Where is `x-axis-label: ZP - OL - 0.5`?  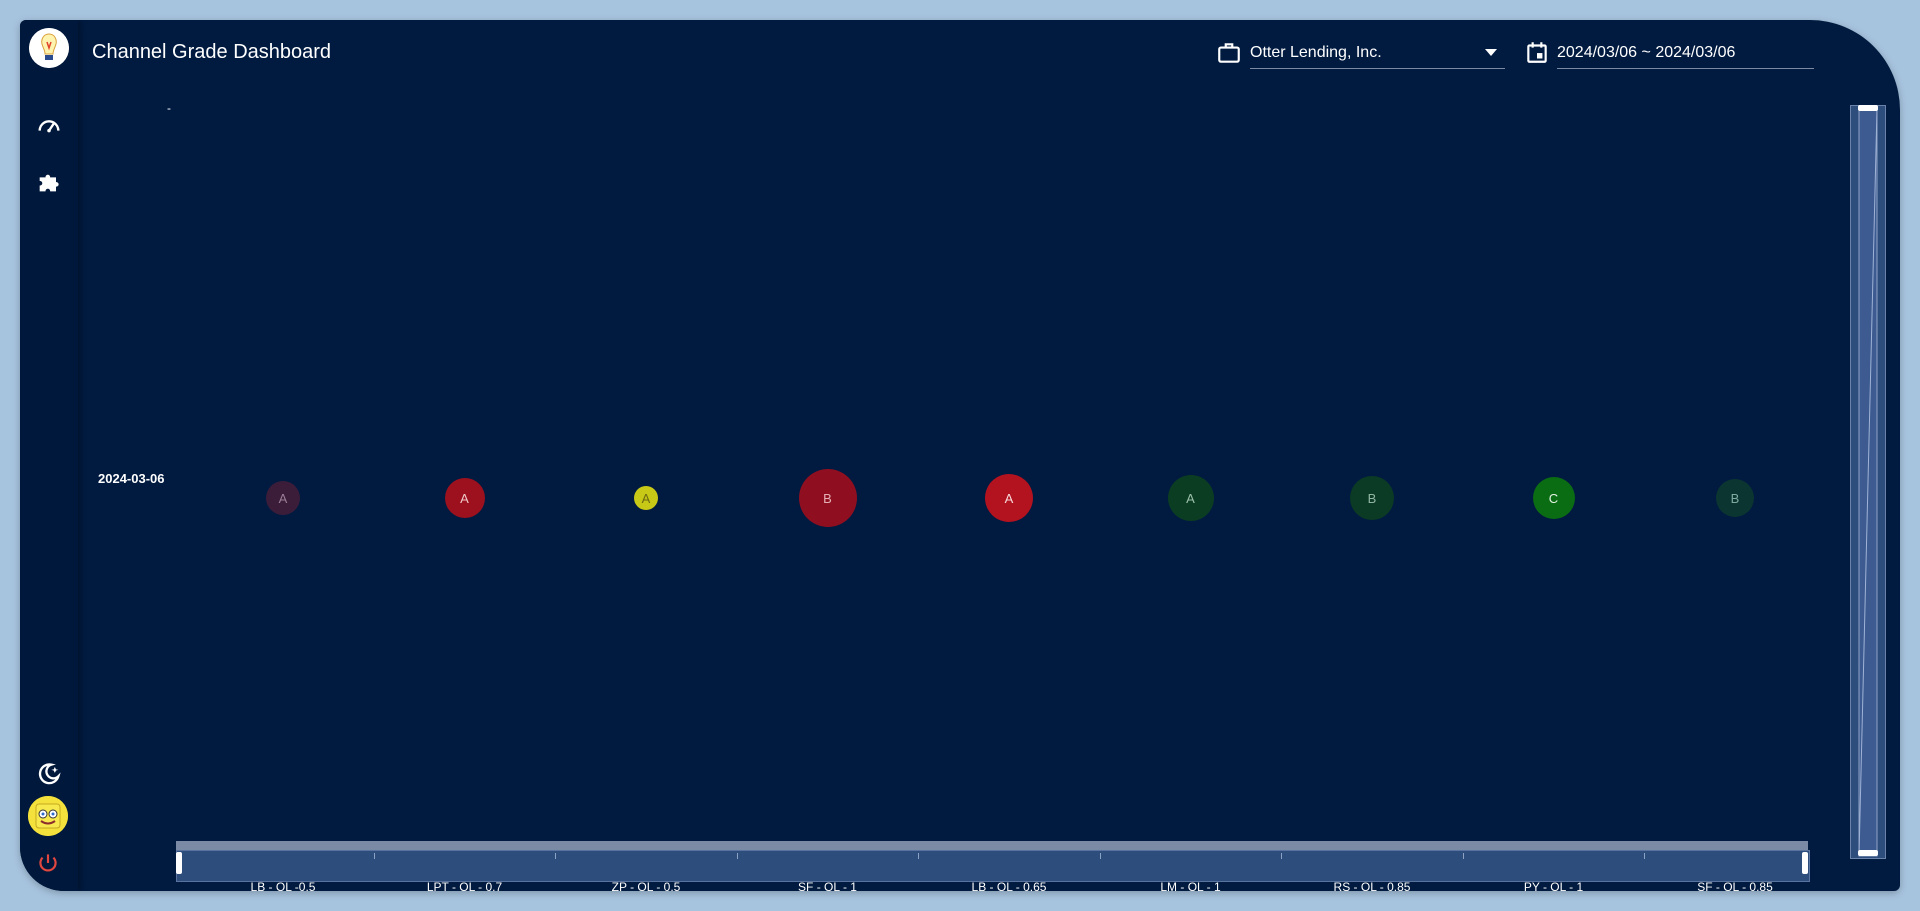 x-axis-label: ZP - OL - 0.5 is located at coordinates (646, 885).